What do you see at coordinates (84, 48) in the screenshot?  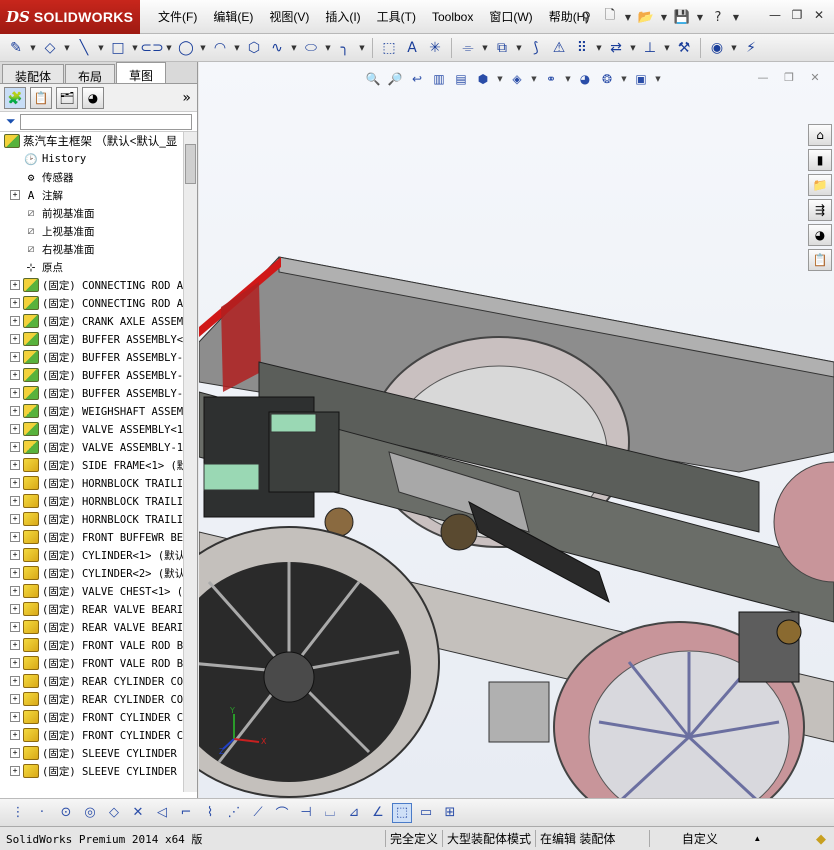 I see `line-icon: ╲` at bounding box center [84, 48].